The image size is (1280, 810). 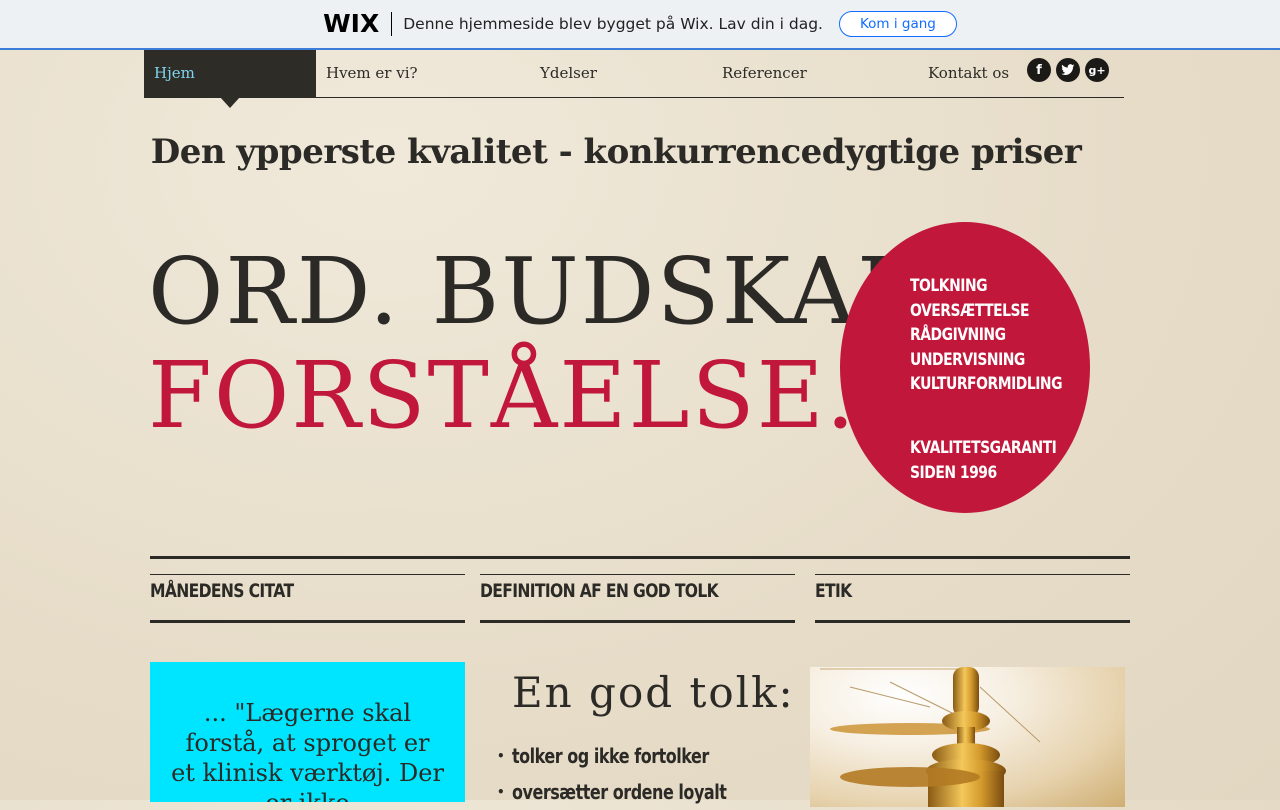 I want to click on hero-line-1: ORD. BUDSKAB., so click(x=553, y=291).